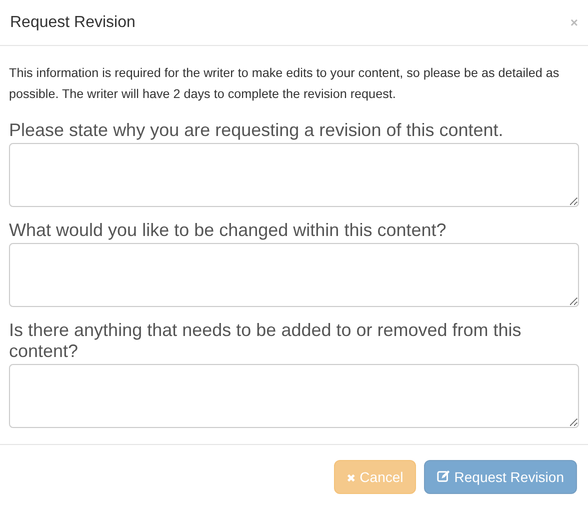  I want to click on close-button: ×, so click(574, 22).